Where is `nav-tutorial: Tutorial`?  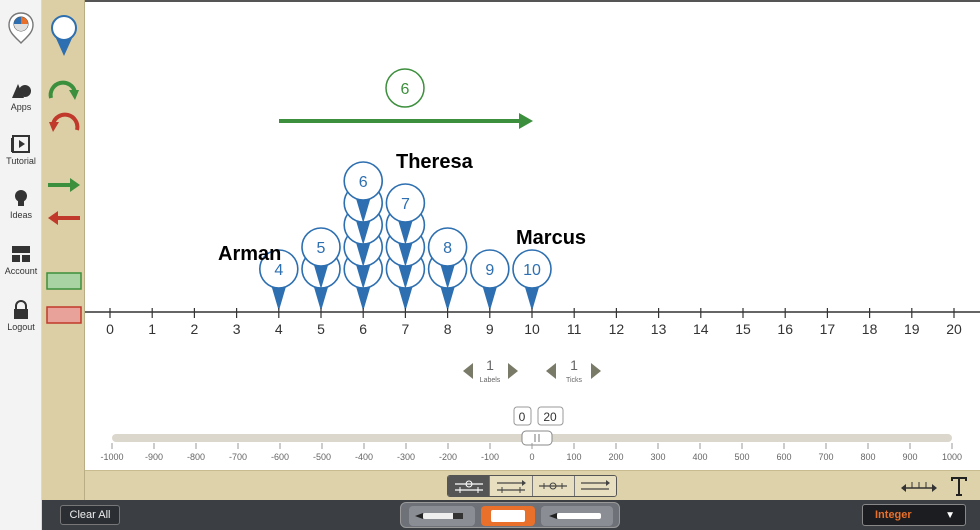 nav-tutorial: Tutorial is located at coordinates (21, 150).